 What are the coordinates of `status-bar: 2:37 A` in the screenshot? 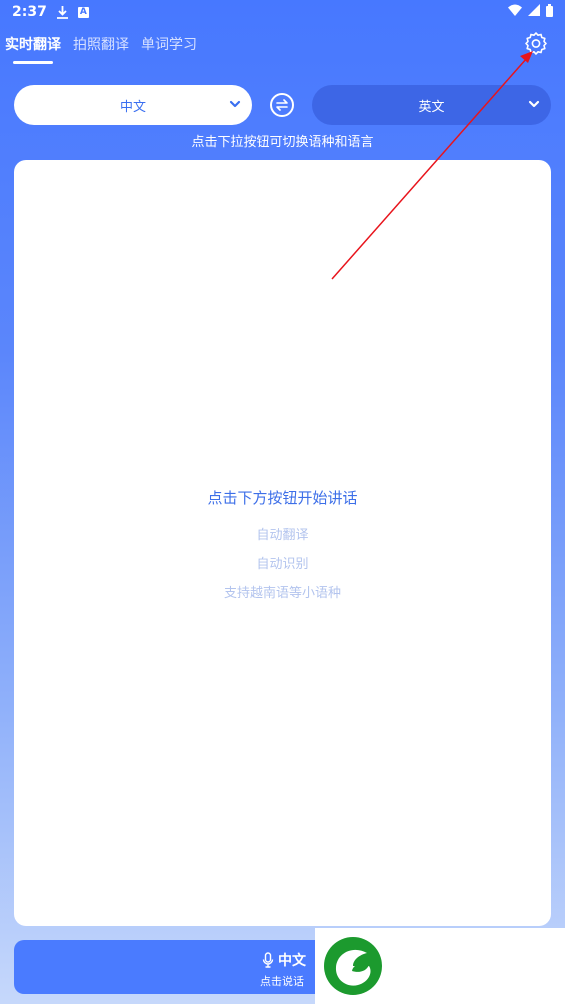 It's located at (282, 12).